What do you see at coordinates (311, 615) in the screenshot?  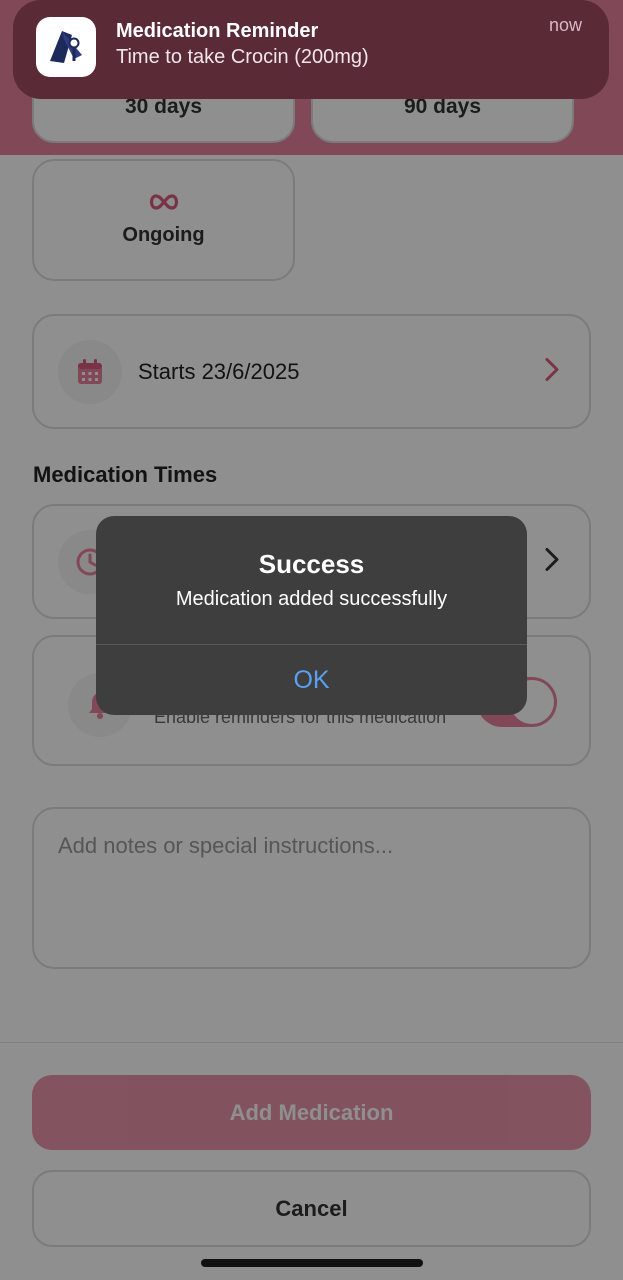 I see `success-alert: Success Medication added successfully OK` at bounding box center [311, 615].